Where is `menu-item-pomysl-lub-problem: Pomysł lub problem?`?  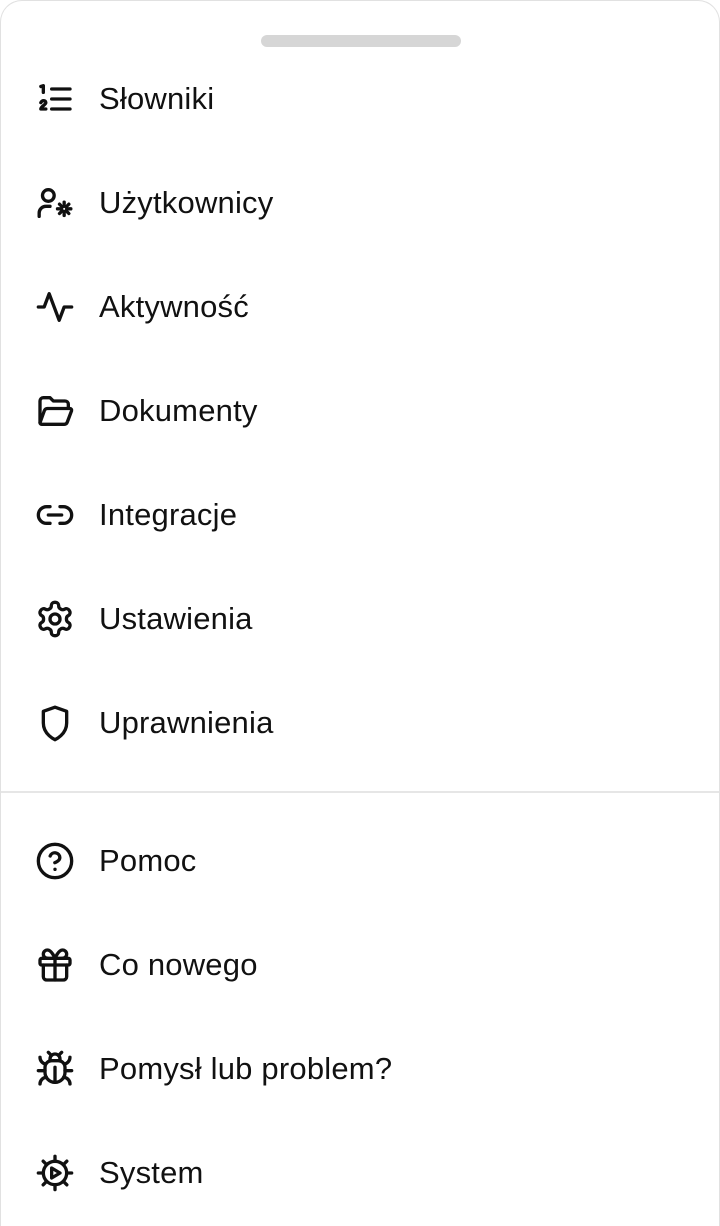
menu-item-pomysl-lub-problem: Pomysł lub problem? is located at coordinates (360, 1069).